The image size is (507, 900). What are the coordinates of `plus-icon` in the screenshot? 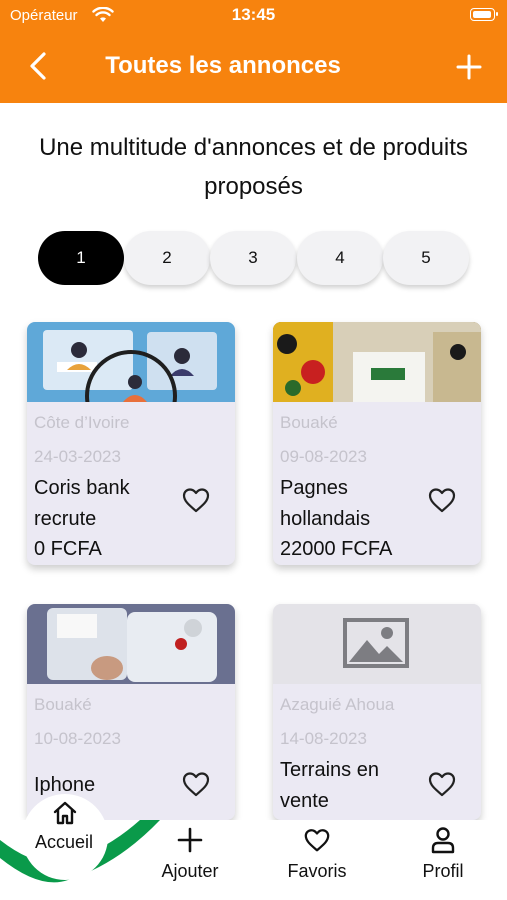 It's located at (190, 840).